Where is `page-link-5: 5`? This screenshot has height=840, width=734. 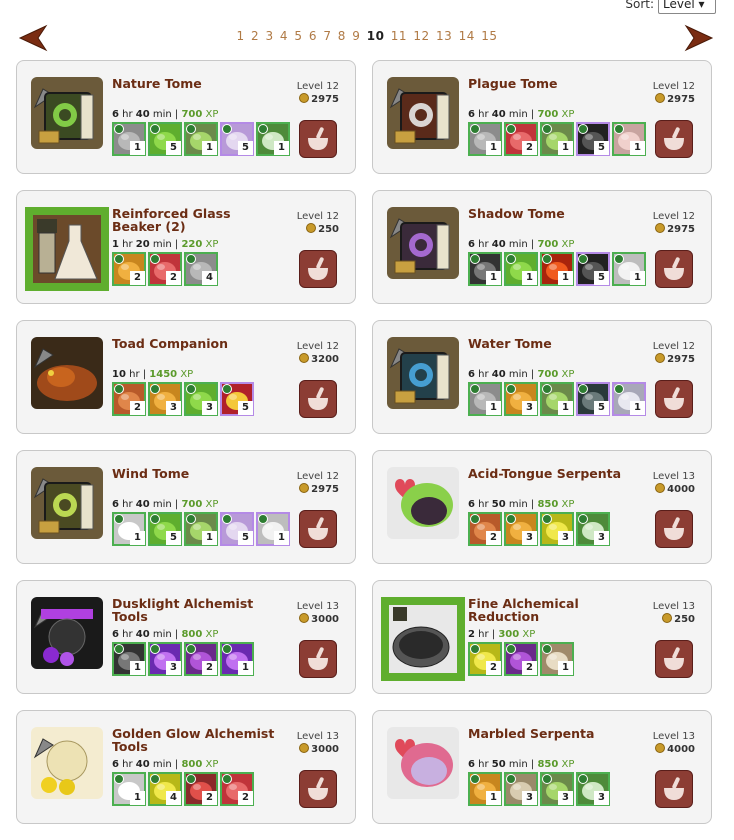
page-link-5: 5 is located at coordinates (298, 36).